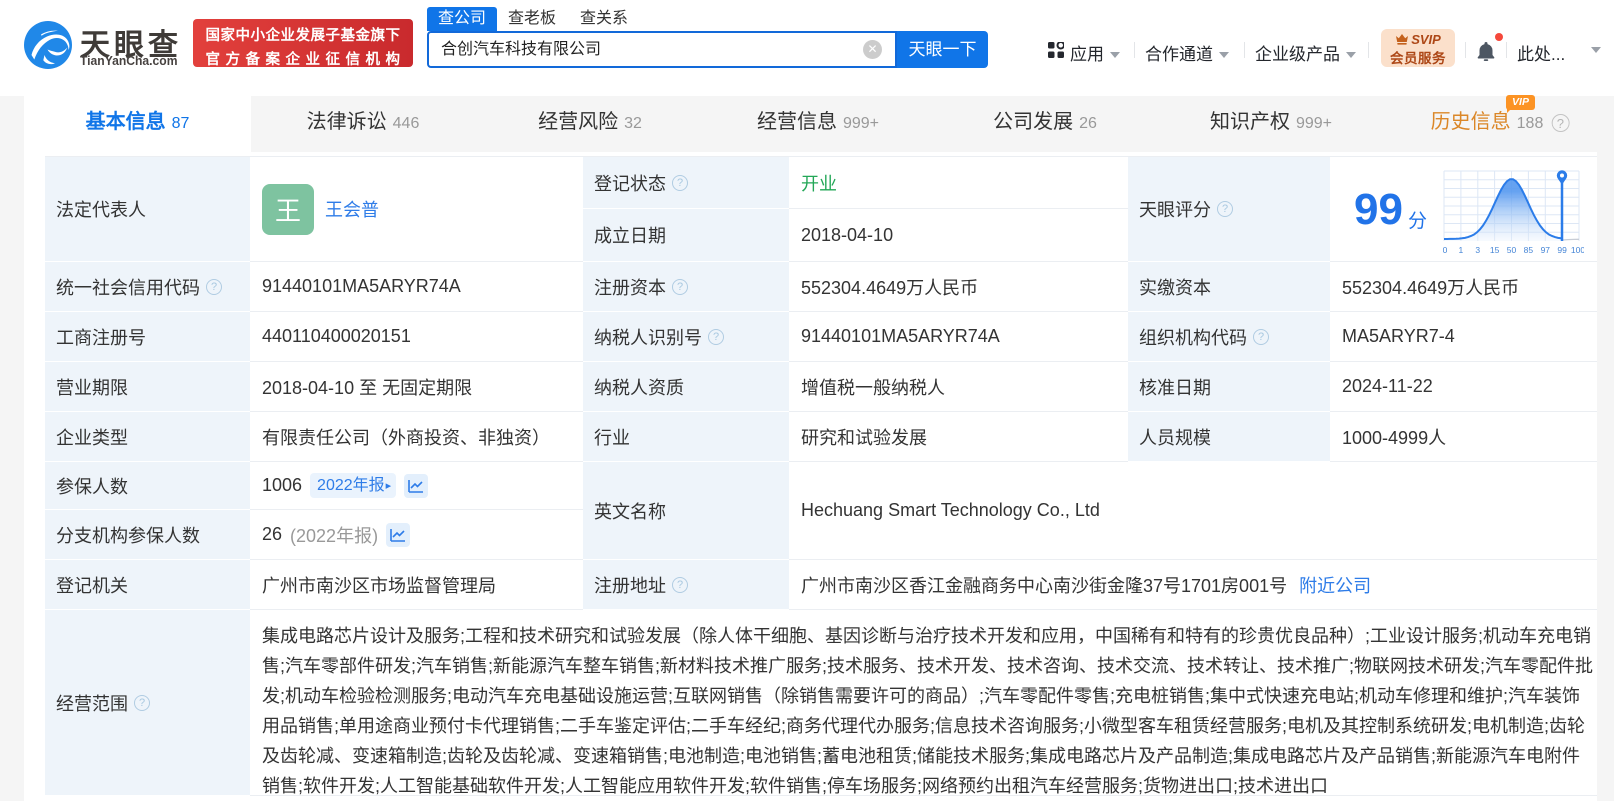  Describe the element at coordinates (1529, 250) in the screenshot. I see `svg-text: 85` at that location.